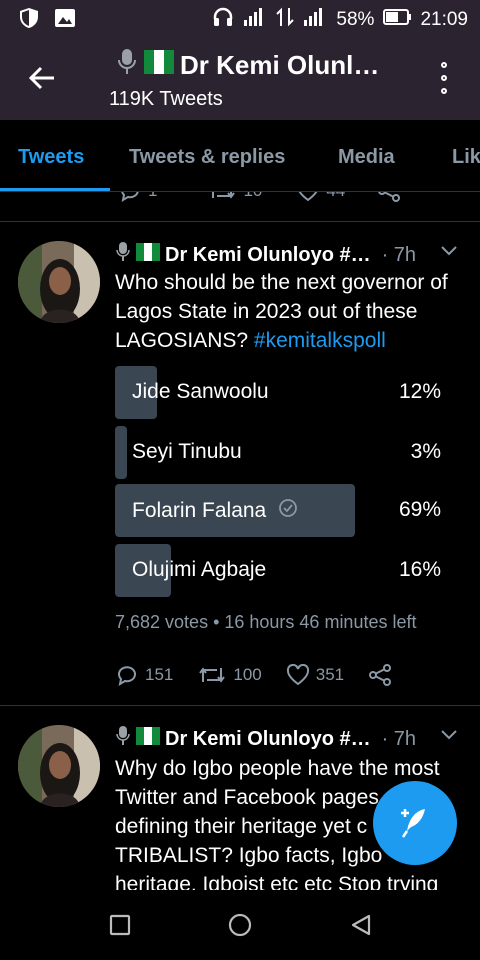  Describe the element at coordinates (280, 452) in the screenshot. I see `poll-option: Seyi Tinubu 3%` at that location.